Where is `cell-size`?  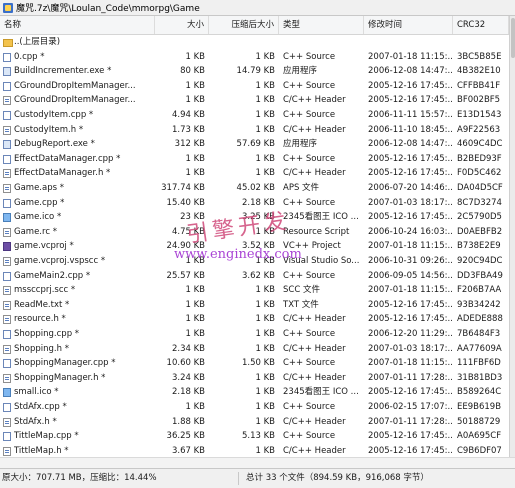
cell-size is located at coordinates (180, 42).